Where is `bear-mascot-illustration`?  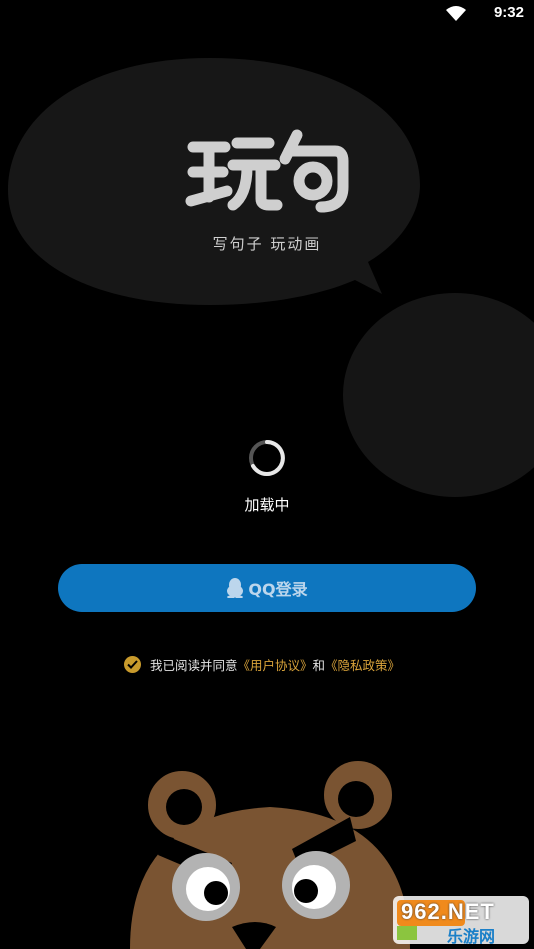
bear-mascot-illustration is located at coordinates (270, 853).